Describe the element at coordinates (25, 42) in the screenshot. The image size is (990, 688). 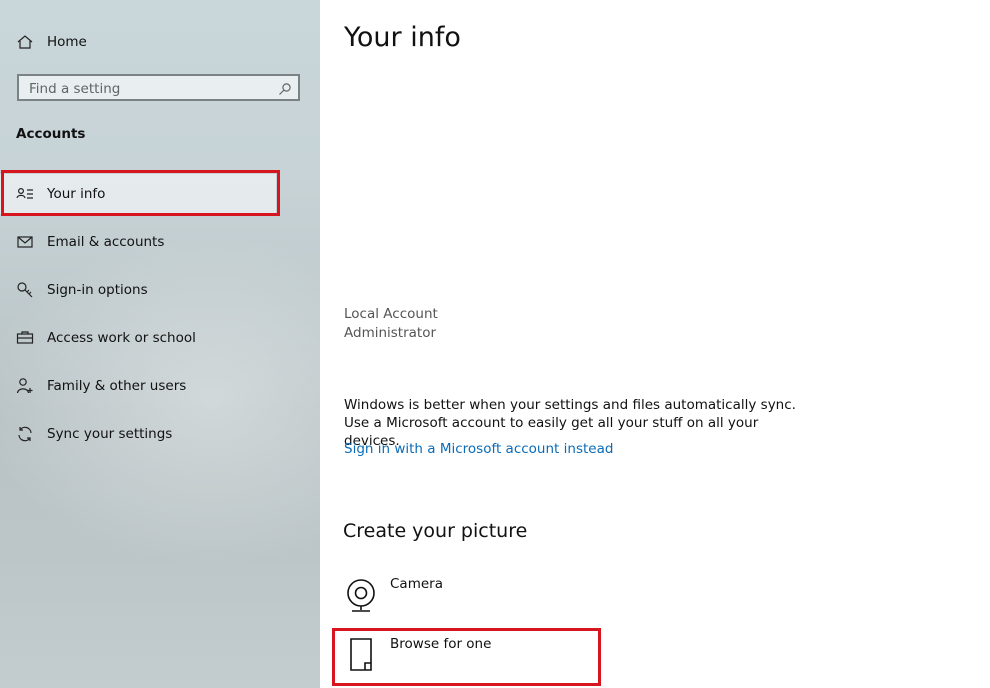
I see `home-icon` at that location.